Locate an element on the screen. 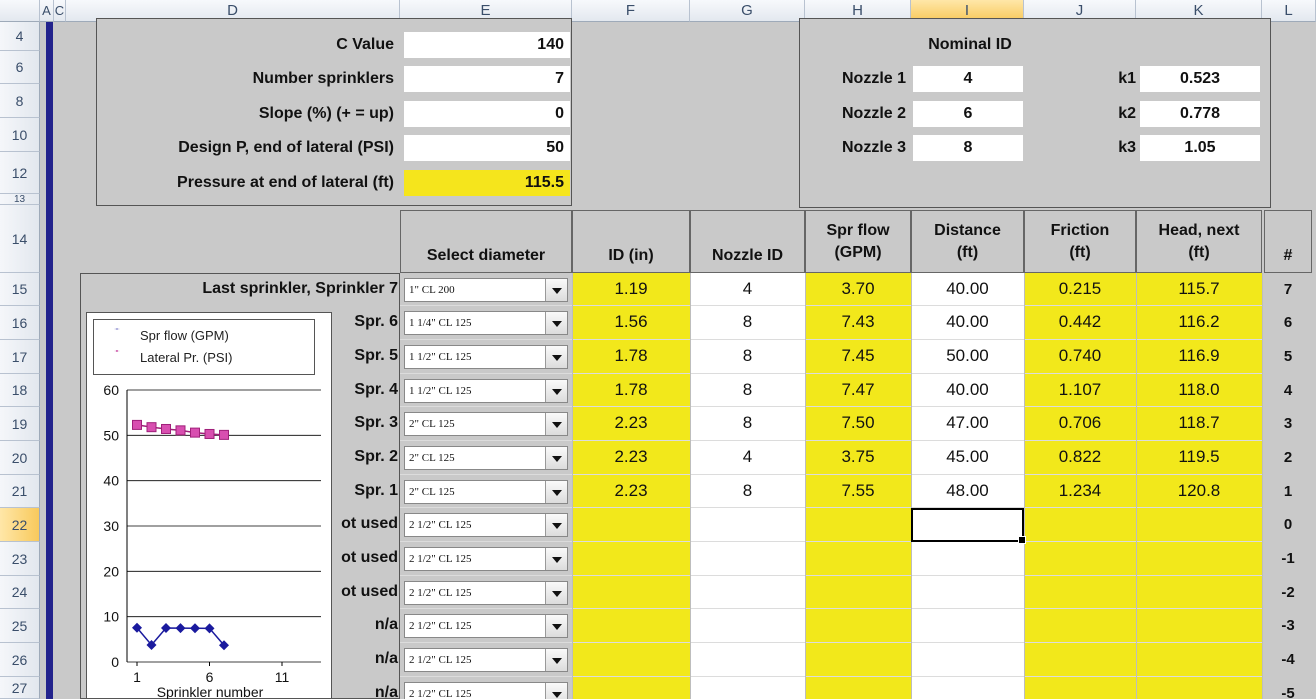 This screenshot has width=1316, height=699. sprinkler-number-cell: -3 is located at coordinates (1288, 625).